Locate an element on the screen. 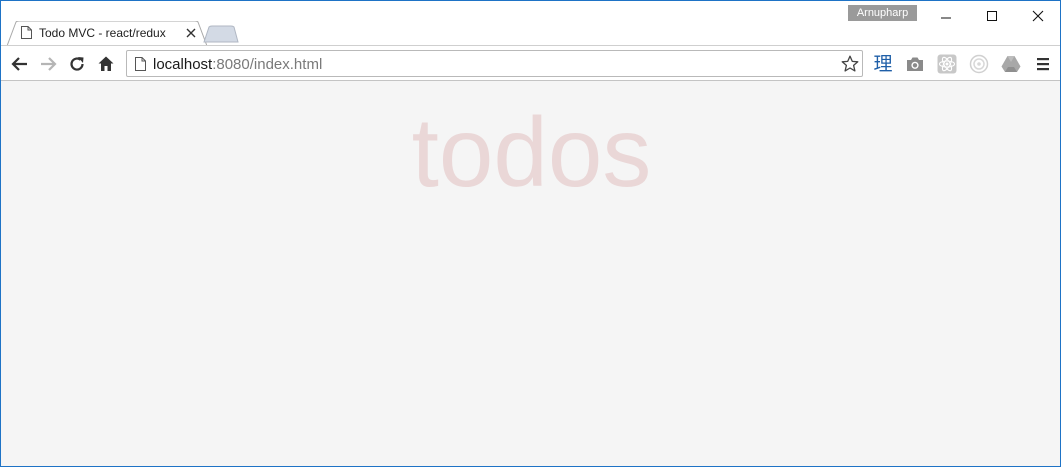 This screenshot has height=467, width=1061. app-title: todos is located at coordinates (531, 152).